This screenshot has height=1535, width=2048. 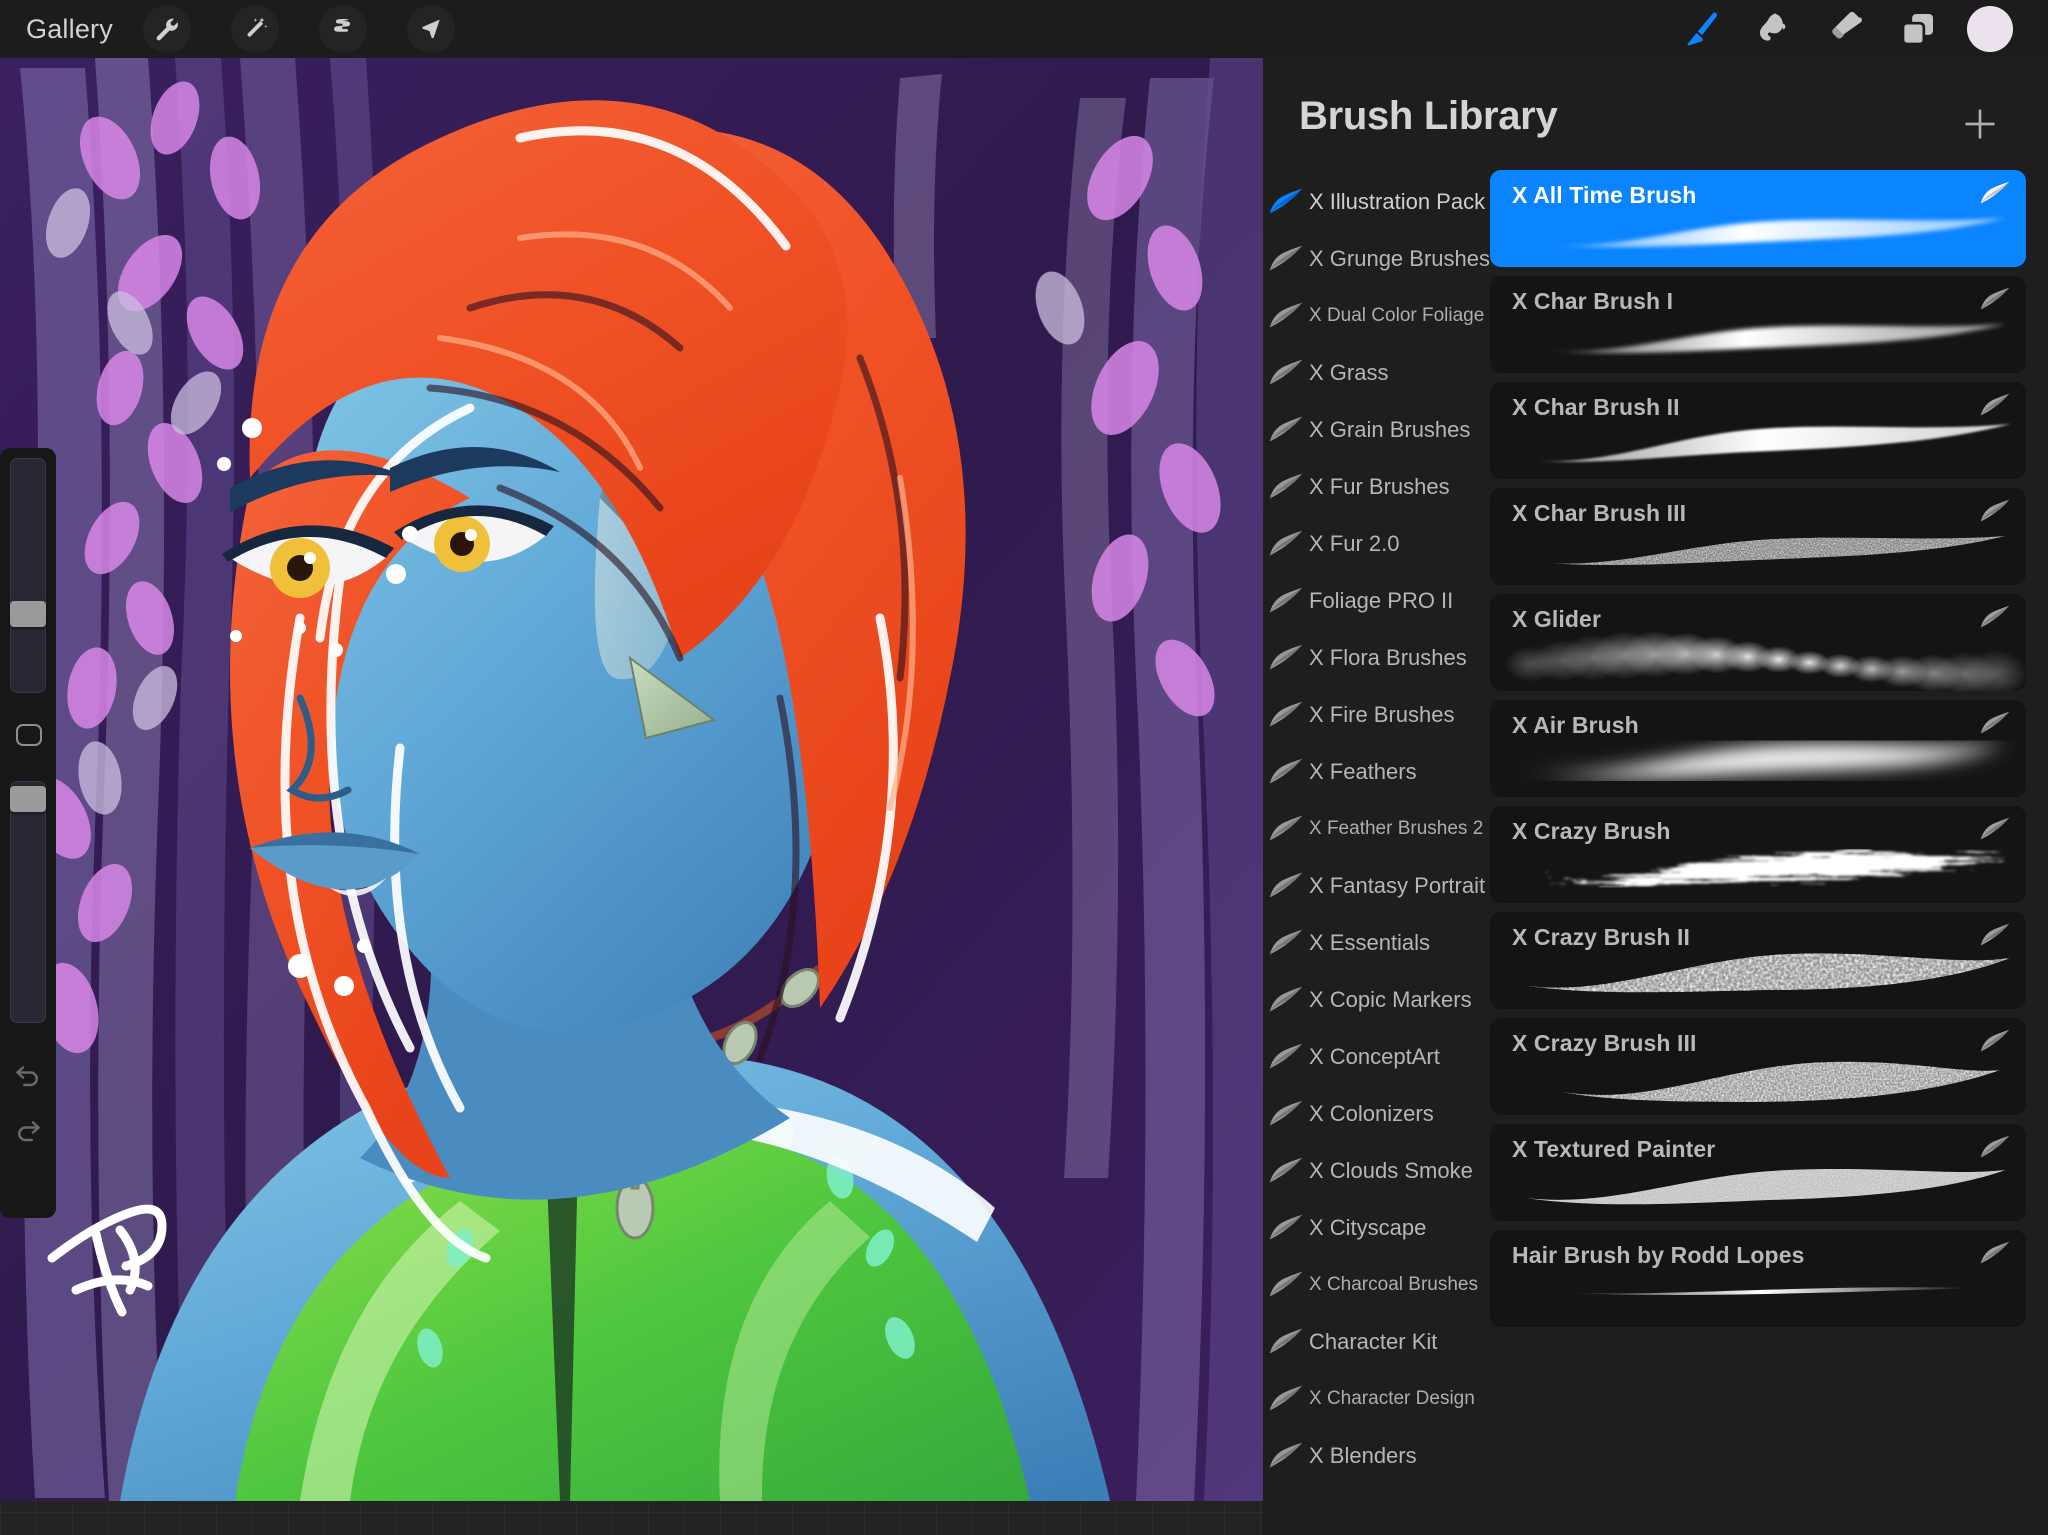 I want to click on brush-set-label: X Character Design, so click(x=1392, y=1398).